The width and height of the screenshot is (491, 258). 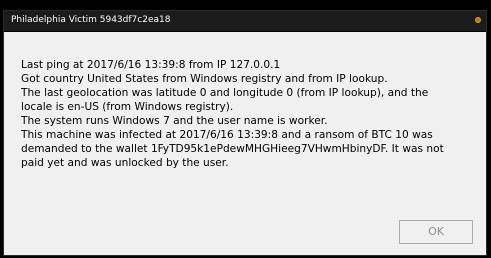 What do you see at coordinates (127, 107) in the screenshot?
I see `message-line: locale is en-US (from Windows registry).` at bounding box center [127, 107].